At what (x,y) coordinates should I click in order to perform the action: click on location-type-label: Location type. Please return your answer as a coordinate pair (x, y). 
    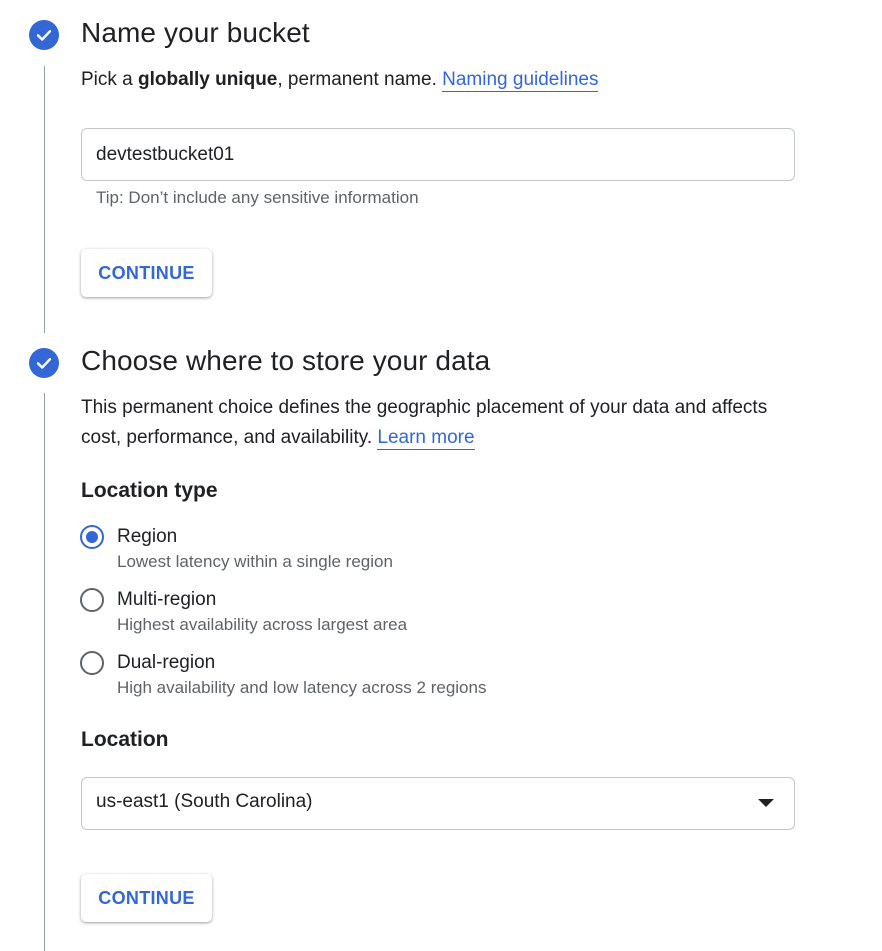
    Looking at the image, I should click on (149, 490).